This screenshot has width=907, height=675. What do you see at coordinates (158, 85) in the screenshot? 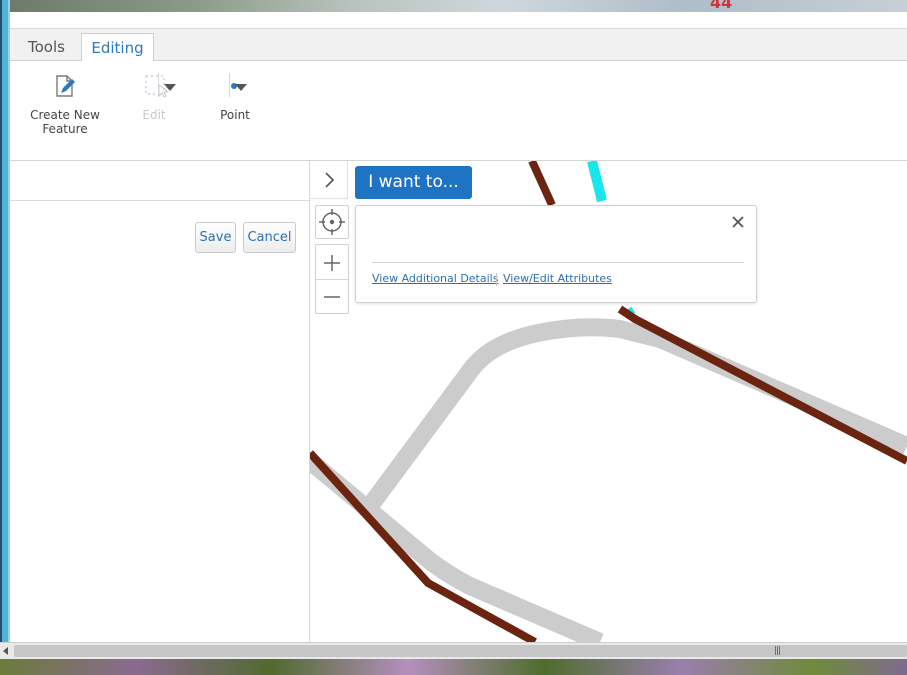
I see `edit-caret-divider` at bounding box center [158, 85].